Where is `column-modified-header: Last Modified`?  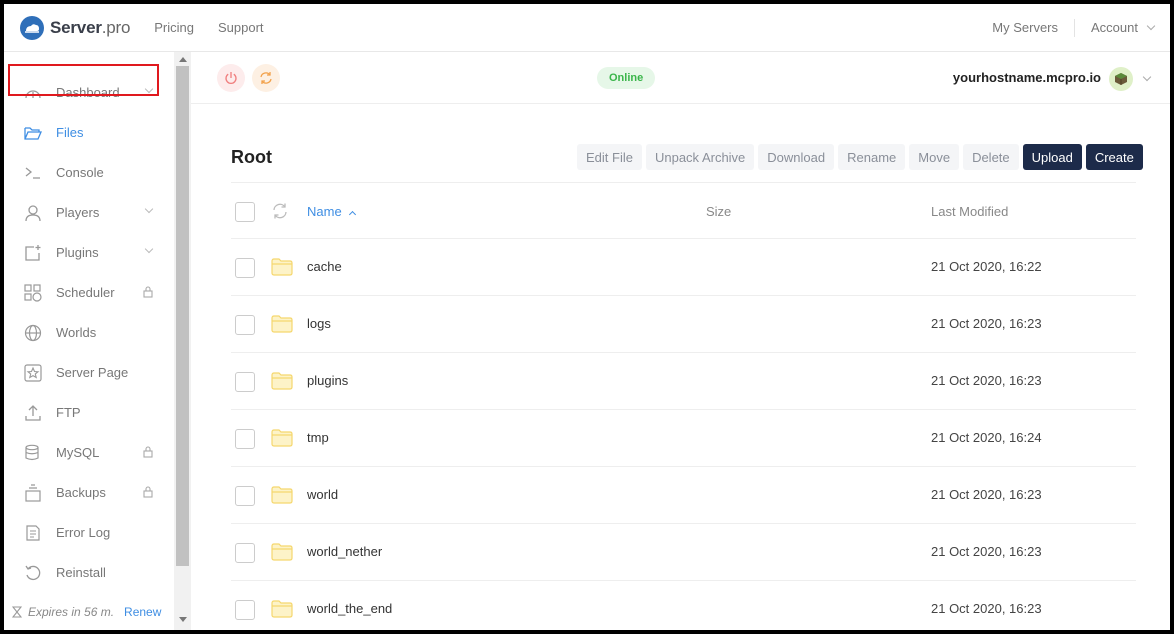 column-modified-header: Last Modified is located at coordinates (969, 211).